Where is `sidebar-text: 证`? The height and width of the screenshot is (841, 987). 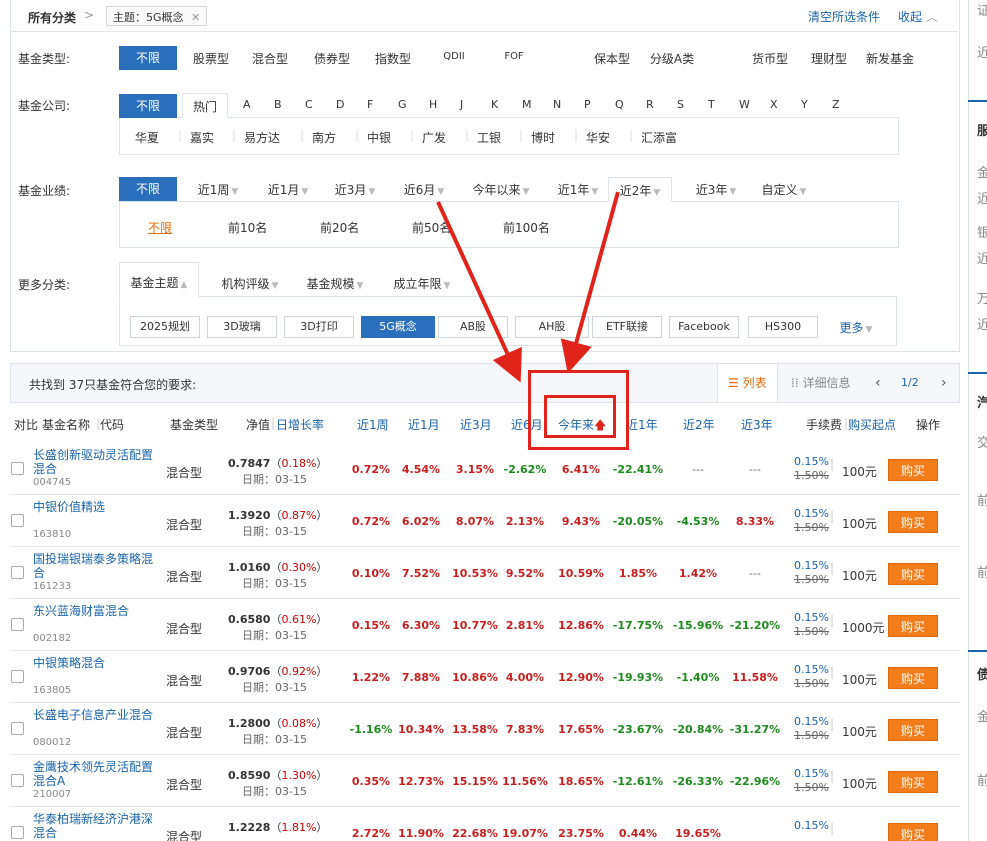 sidebar-text: 证 is located at coordinates (982, 11).